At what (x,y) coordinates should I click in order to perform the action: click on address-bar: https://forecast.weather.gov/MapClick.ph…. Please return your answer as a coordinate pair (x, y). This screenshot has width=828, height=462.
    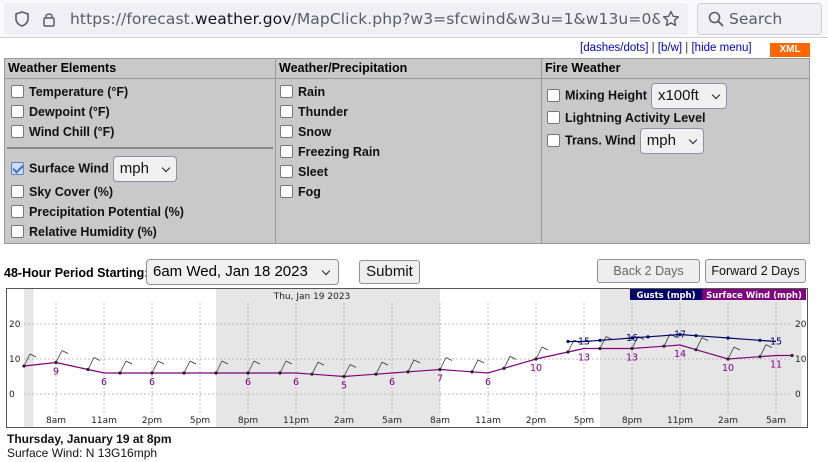
    Looking at the image, I should click on (346, 19).